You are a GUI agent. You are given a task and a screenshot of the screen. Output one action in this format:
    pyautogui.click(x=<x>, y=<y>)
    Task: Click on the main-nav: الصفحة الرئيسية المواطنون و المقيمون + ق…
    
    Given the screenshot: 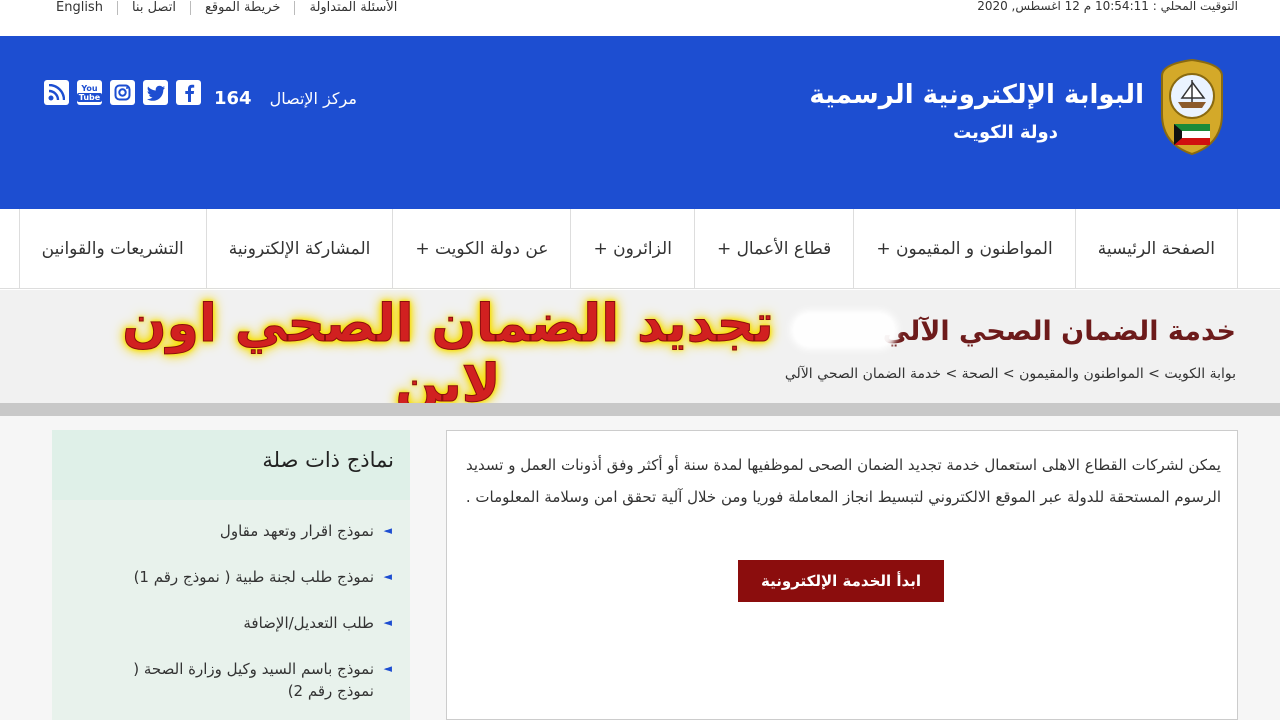 What is the action you would take?
    pyautogui.click(x=640, y=249)
    